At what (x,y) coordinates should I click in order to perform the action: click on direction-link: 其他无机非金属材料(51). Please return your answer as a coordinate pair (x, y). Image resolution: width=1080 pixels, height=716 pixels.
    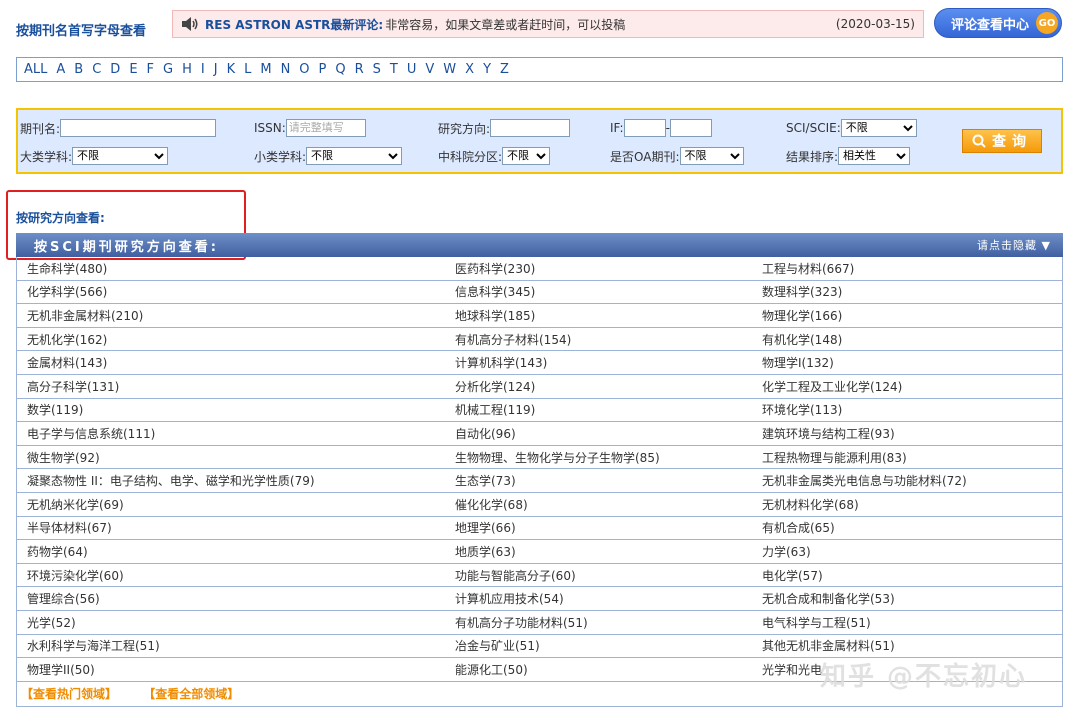
    Looking at the image, I should click on (828, 645).